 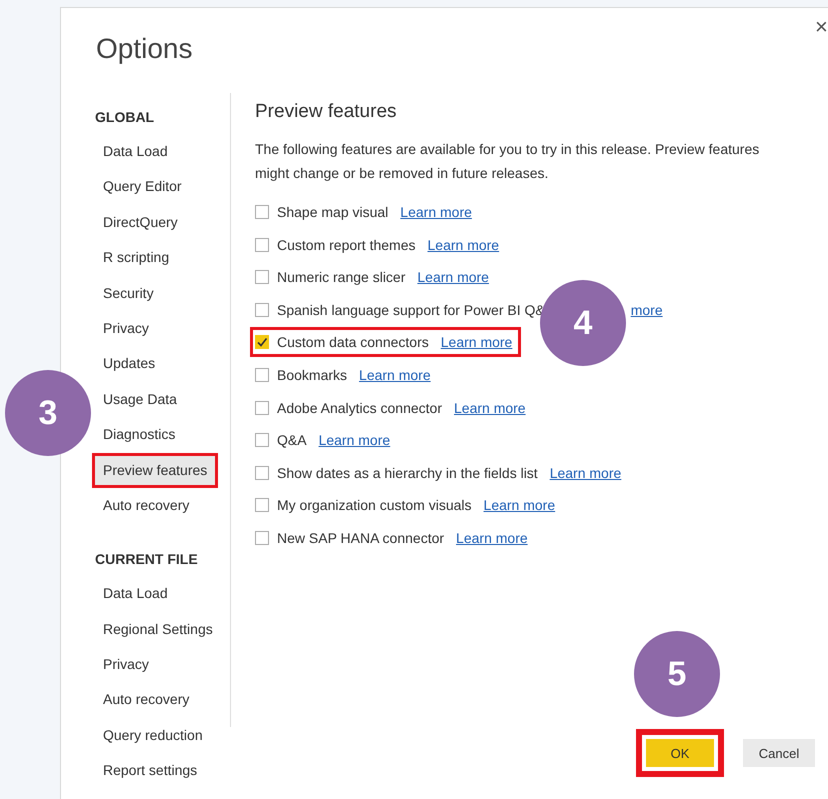 I want to click on feature-label: Custom data connectors, so click(x=353, y=342).